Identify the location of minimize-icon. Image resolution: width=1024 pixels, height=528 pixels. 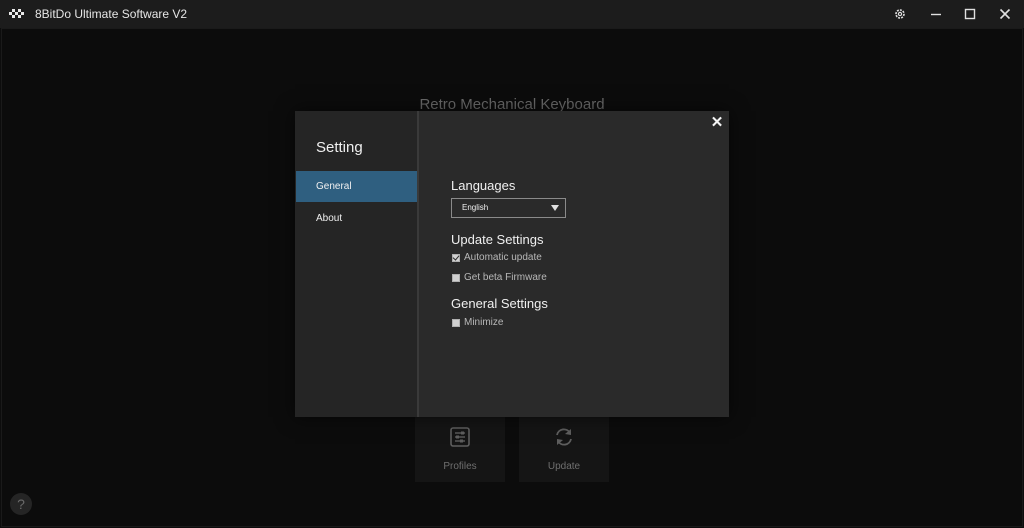
(936, 14).